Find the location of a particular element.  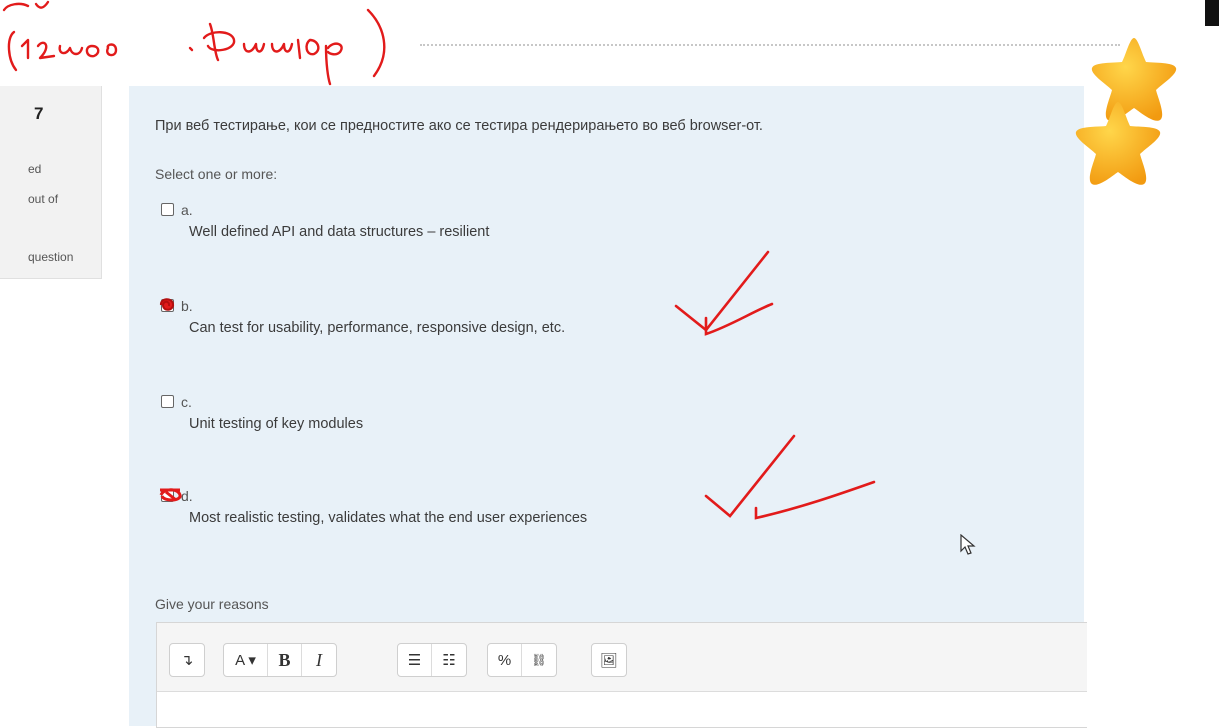

checkmark-d-underline is located at coordinates (815, 500).